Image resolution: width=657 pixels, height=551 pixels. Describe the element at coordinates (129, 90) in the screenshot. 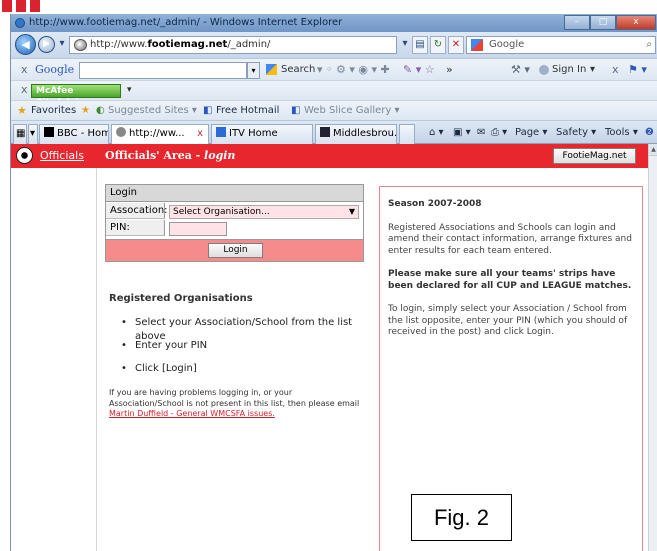

I see `mcafee-dropdown-icon: ▾` at that location.